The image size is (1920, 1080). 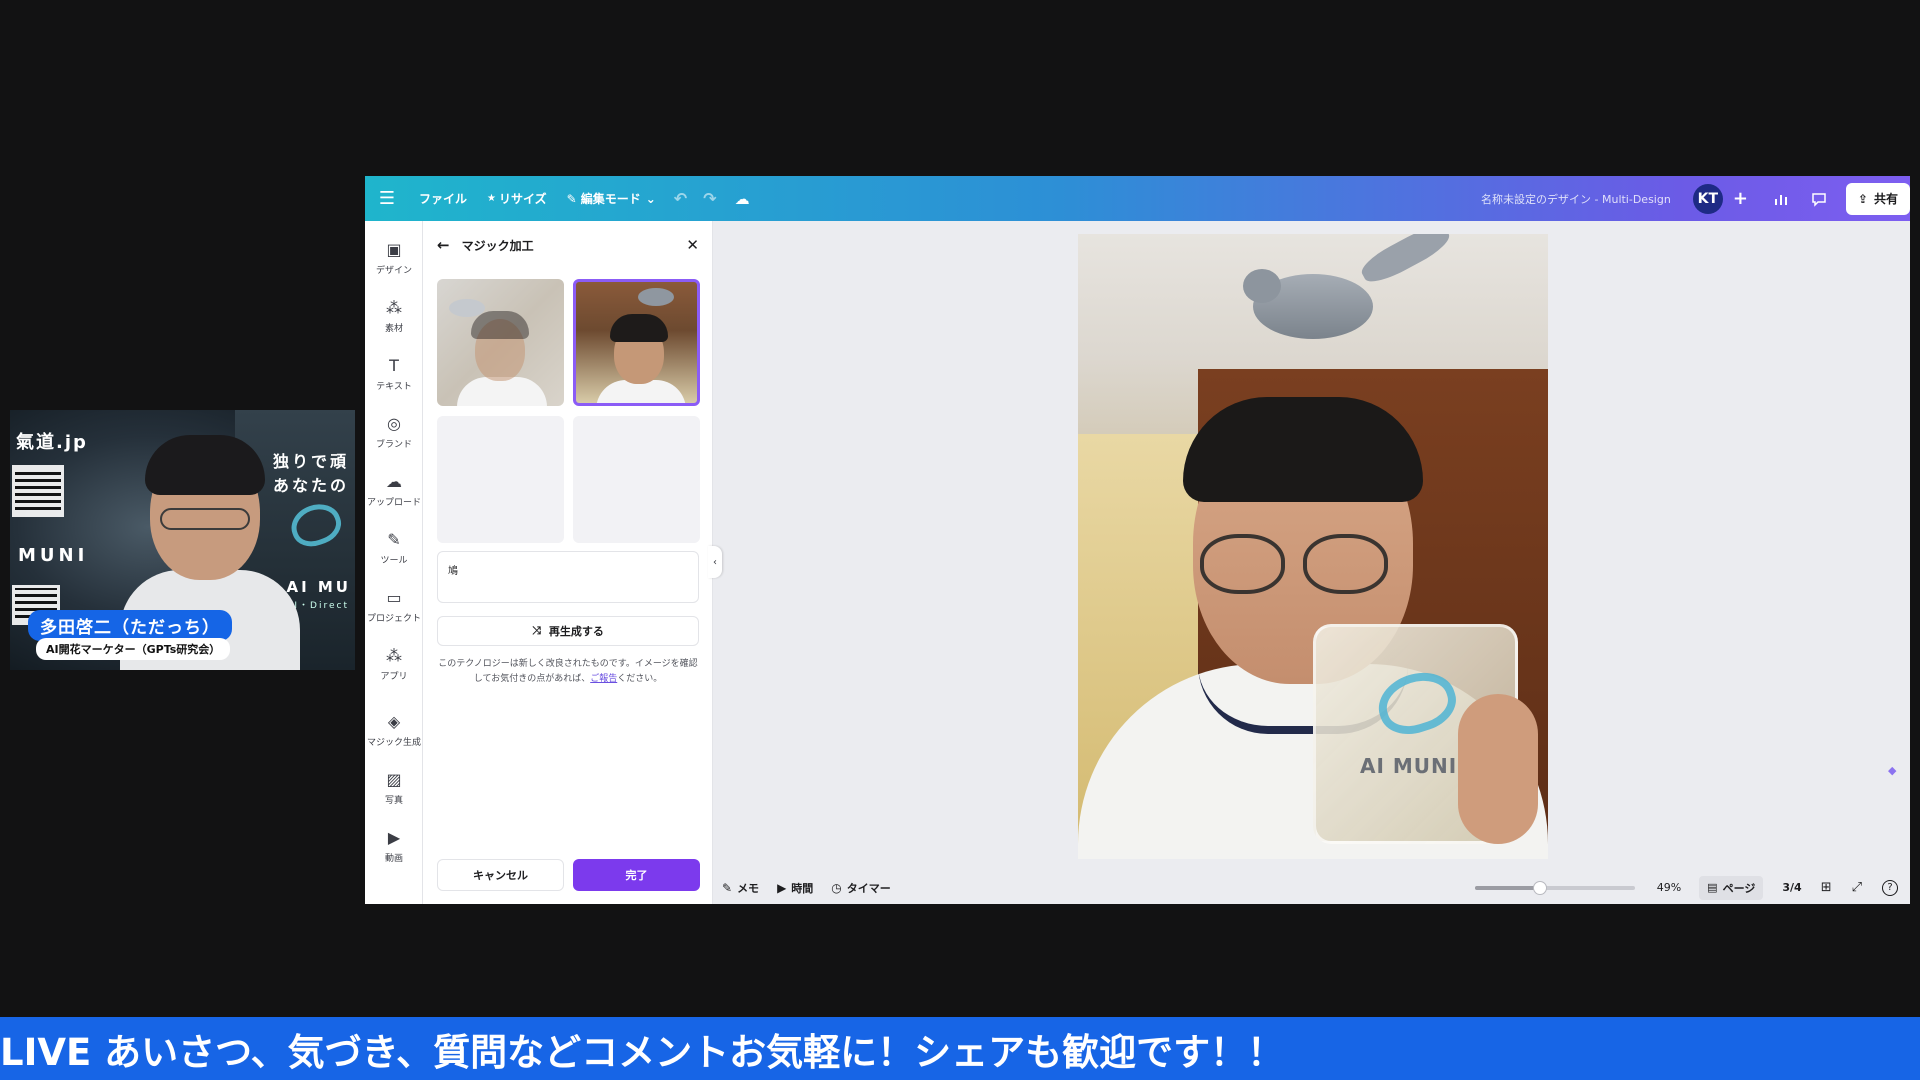 What do you see at coordinates (568, 245) in the screenshot?
I see `panel-header: ← マジック加工 ✕` at bounding box center [568, 245].